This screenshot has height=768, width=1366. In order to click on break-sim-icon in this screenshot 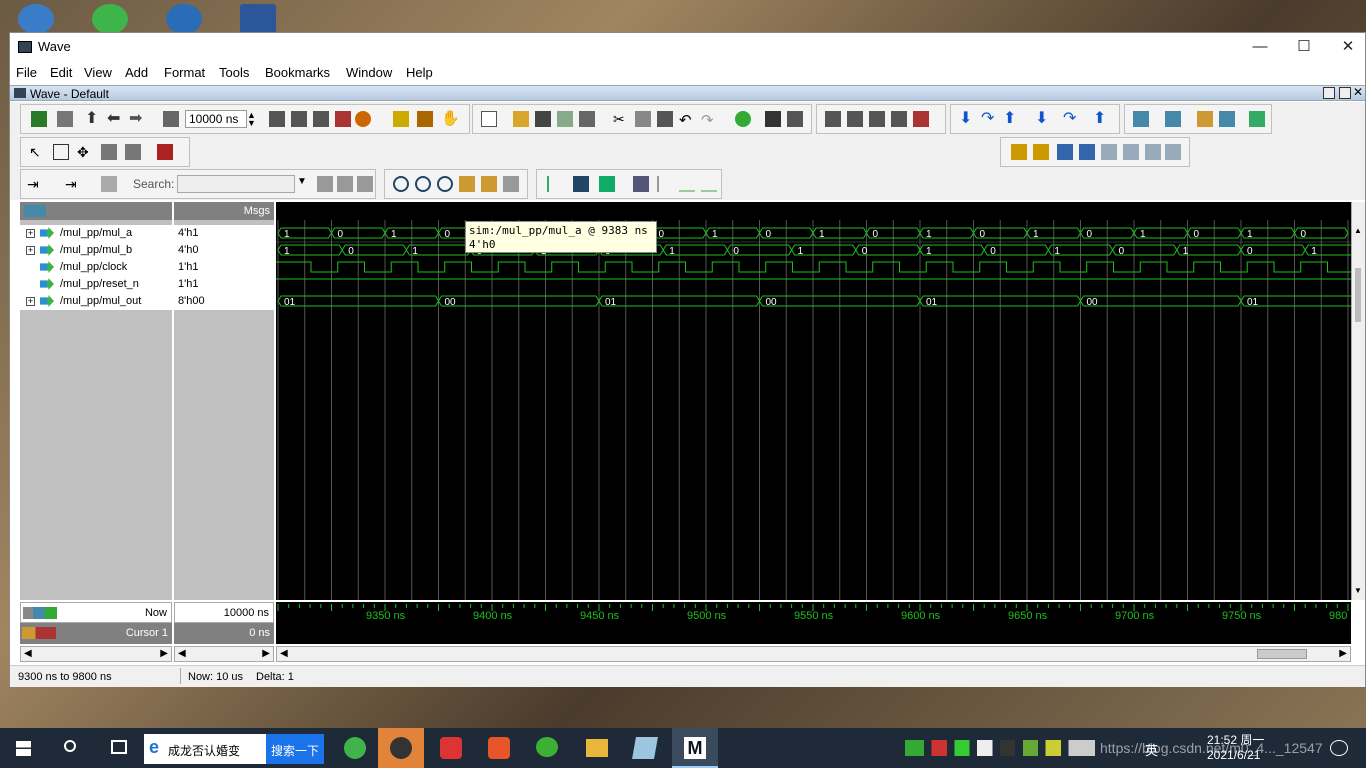, I will do `click(921, 119)`.